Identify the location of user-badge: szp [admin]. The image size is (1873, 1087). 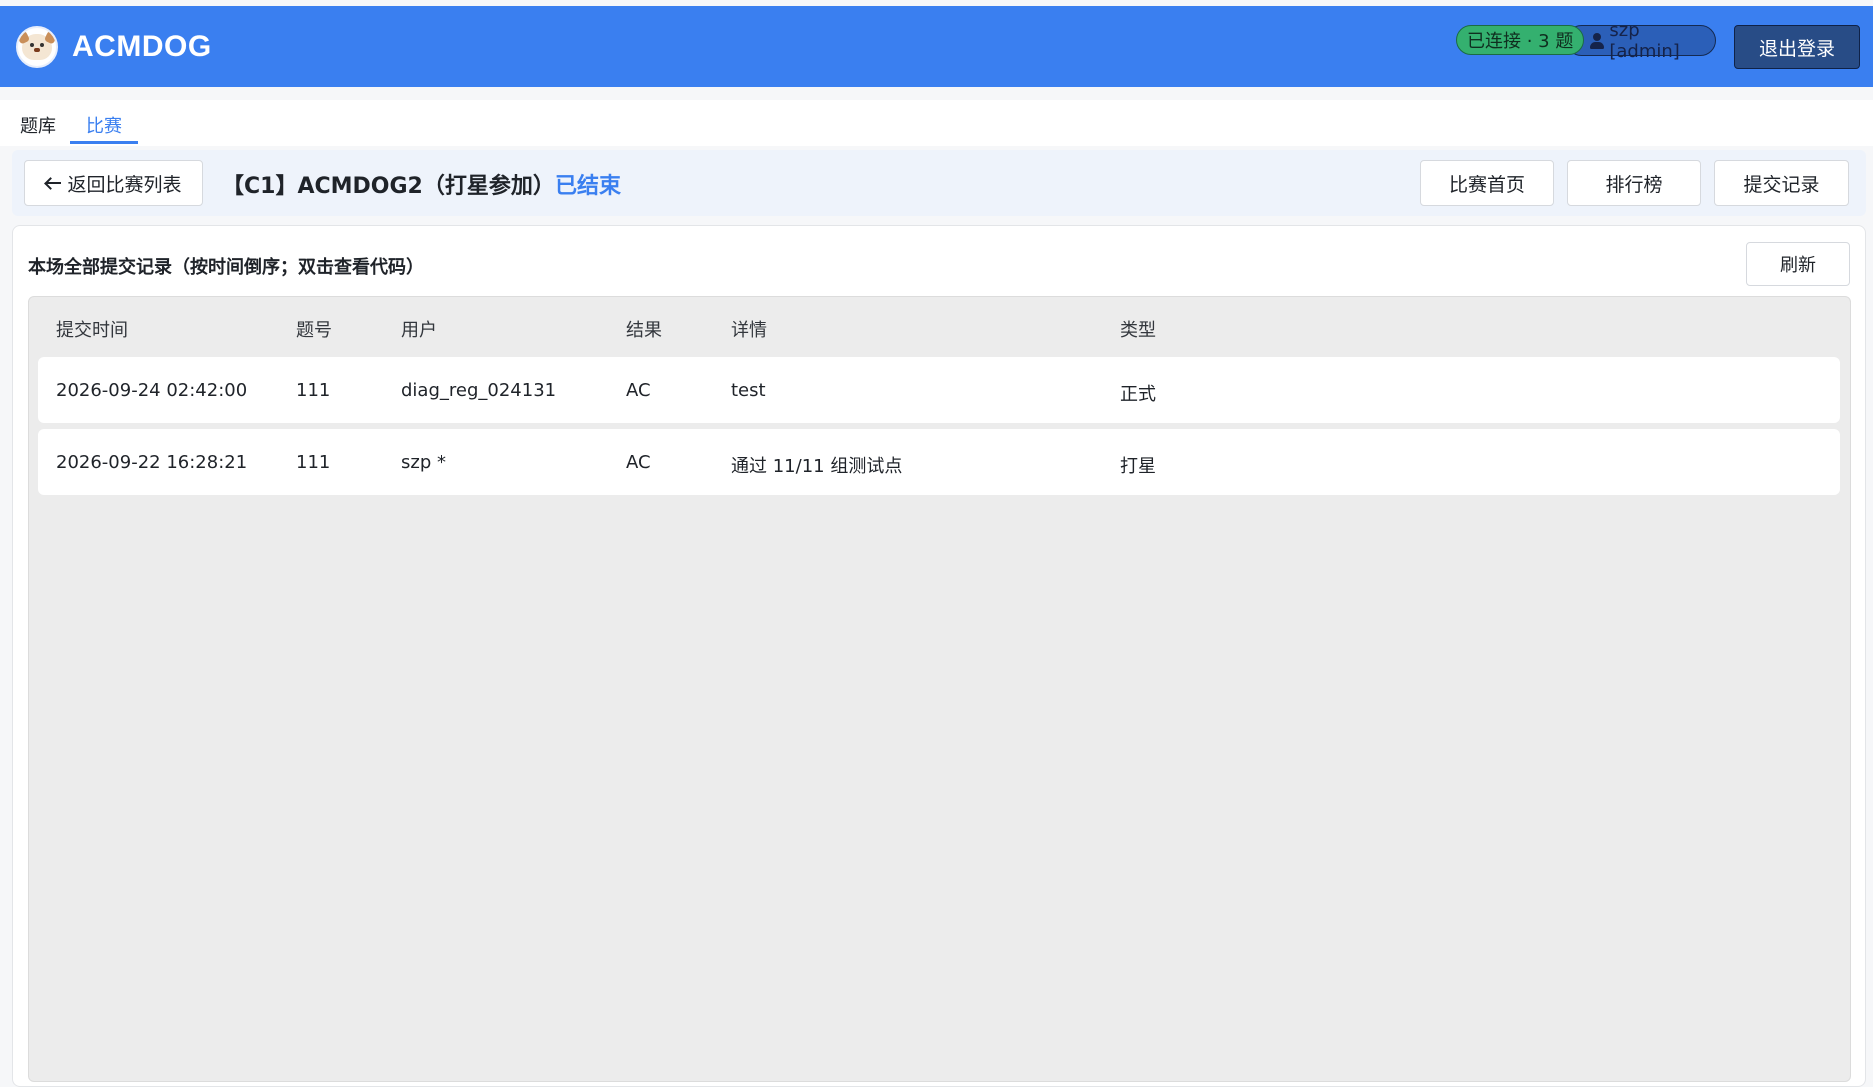
(1641, 41).